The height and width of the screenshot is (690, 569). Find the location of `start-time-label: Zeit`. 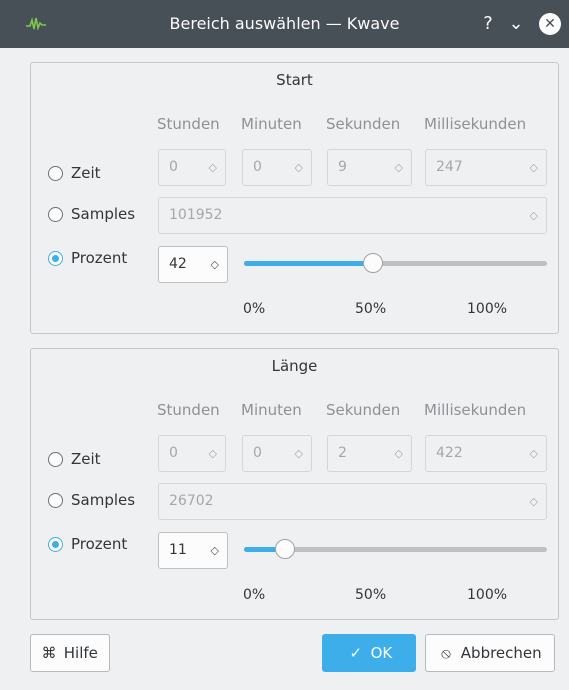

start-time-label: Zeit is located at coordinates (86, 173).